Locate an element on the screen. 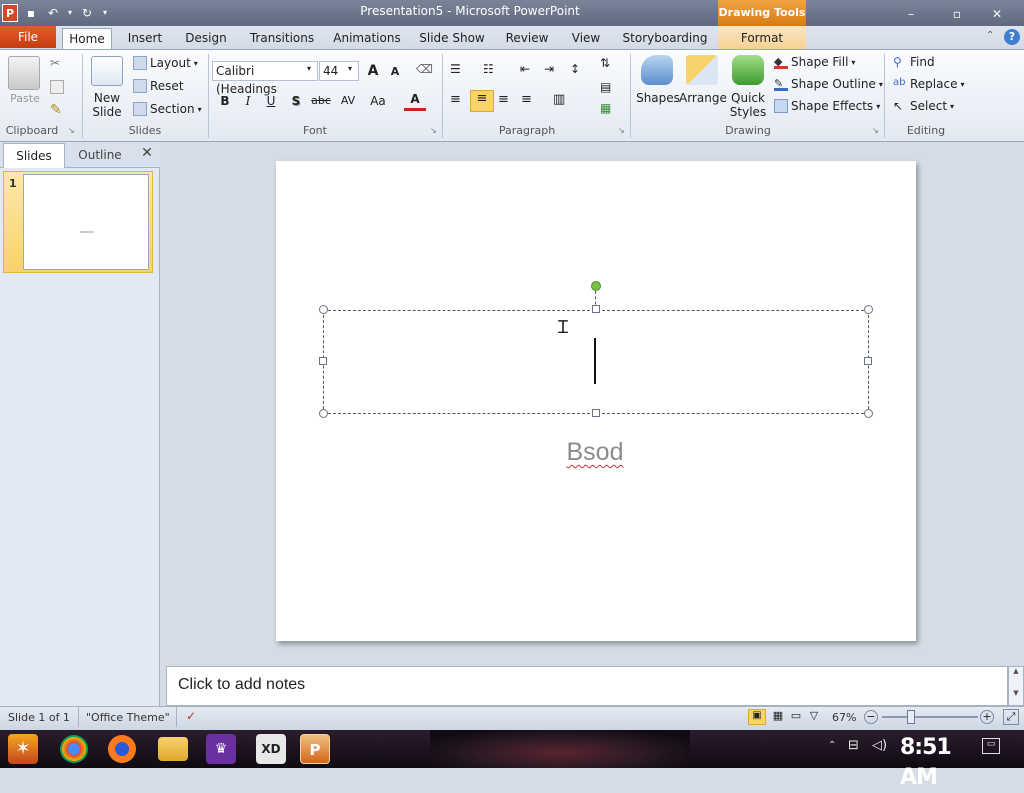 The height and width of the screenshot is (793, 1024). customize-qat-icon: ▾ is located at coordinates (105, 13).